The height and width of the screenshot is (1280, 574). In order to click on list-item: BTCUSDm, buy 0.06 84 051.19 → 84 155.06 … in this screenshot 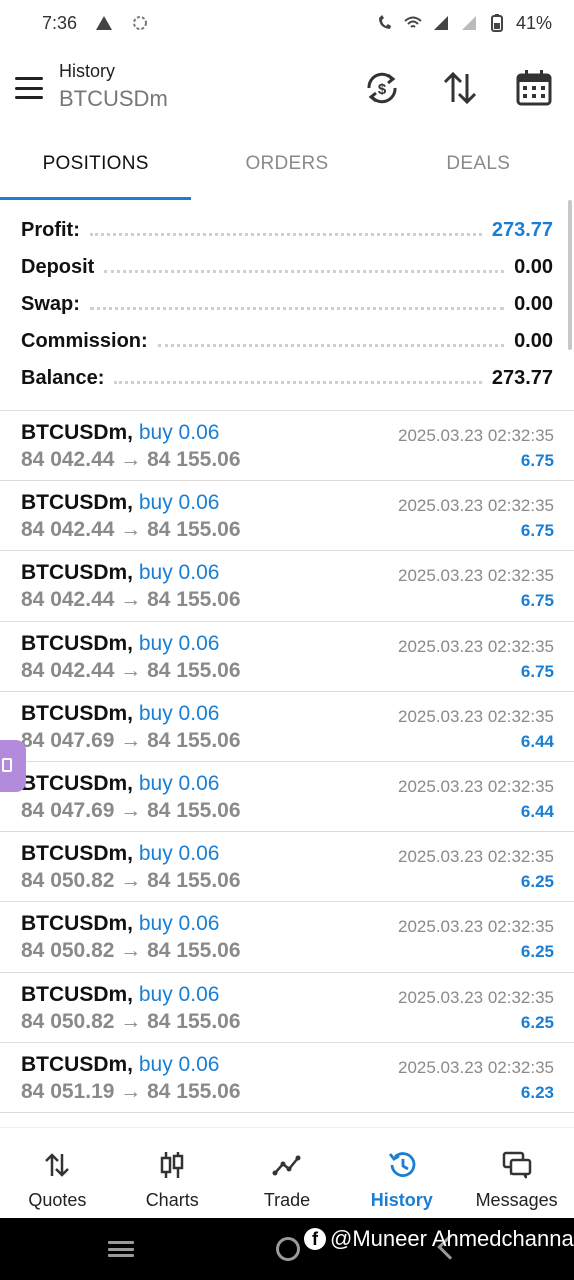, I will do `click(287, 1076)`.